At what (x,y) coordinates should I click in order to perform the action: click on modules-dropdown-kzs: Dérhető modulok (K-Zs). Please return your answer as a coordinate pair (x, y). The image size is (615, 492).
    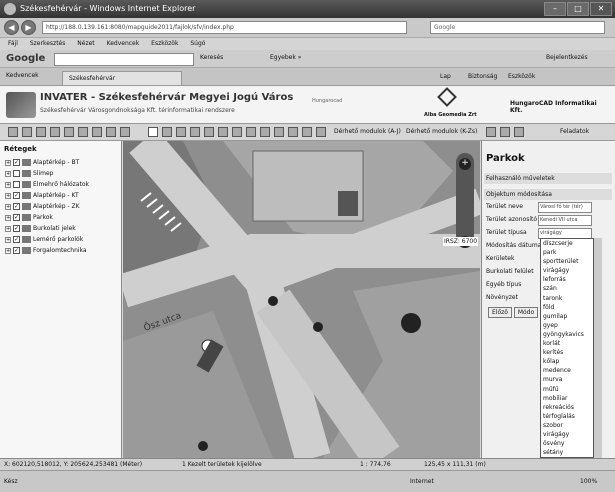
    Looking at the image, I should click on (441, 132).